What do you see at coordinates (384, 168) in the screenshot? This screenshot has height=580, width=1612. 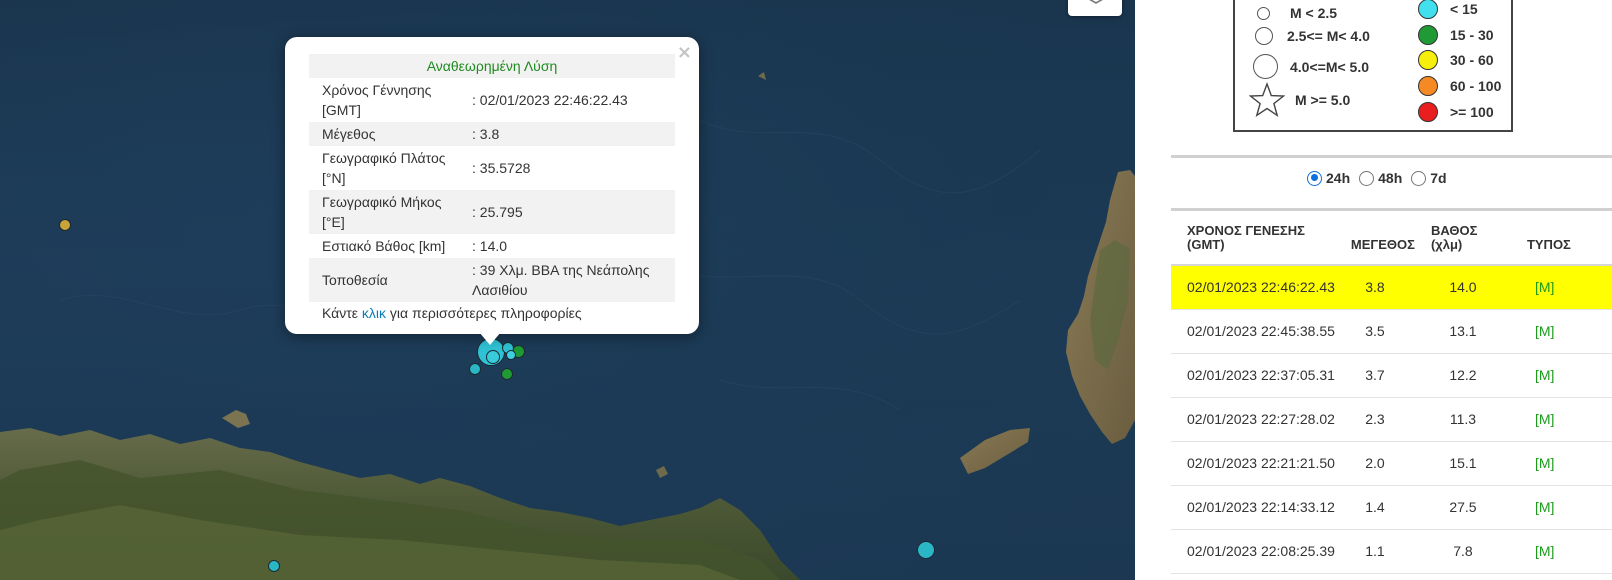 I see `popup-key: Γεωγραφικό Πλάτος [°N]` at bounding box center [384, 168].